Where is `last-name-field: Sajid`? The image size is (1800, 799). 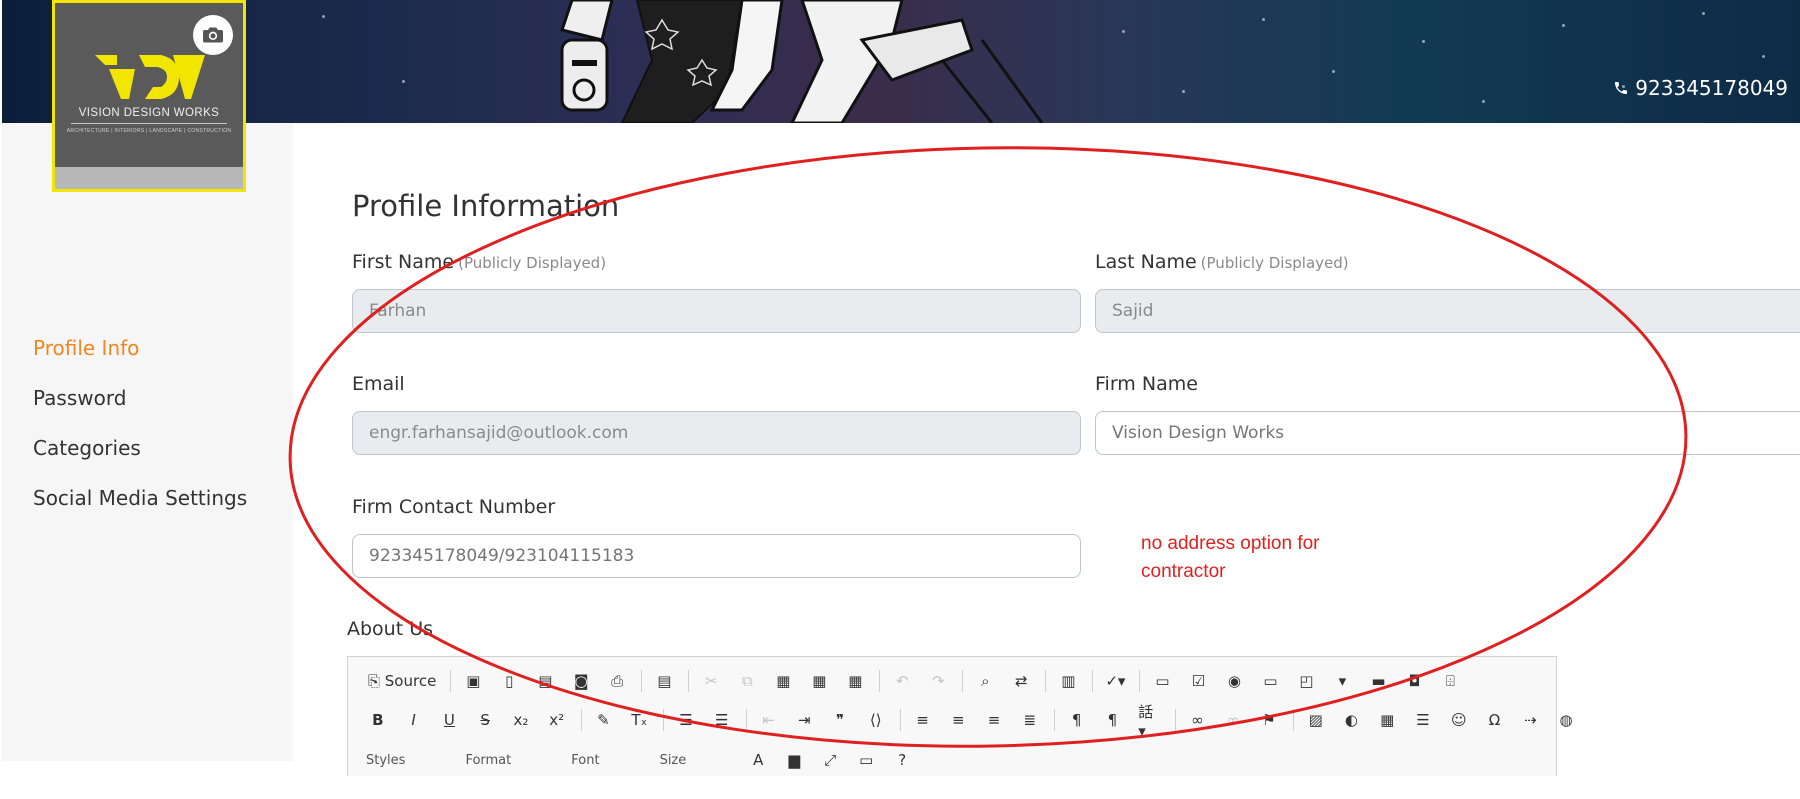 last-name-field: Sajid is located at coordinates (1447, 311).